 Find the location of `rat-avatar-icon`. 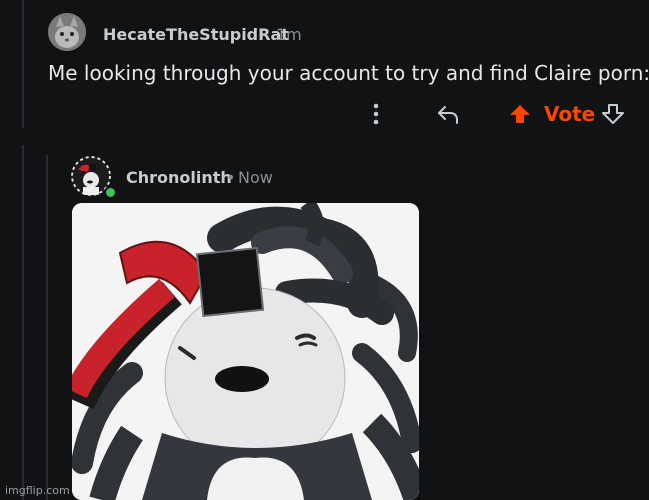

rat-avatar-icon is located at coordinates (67, 32).